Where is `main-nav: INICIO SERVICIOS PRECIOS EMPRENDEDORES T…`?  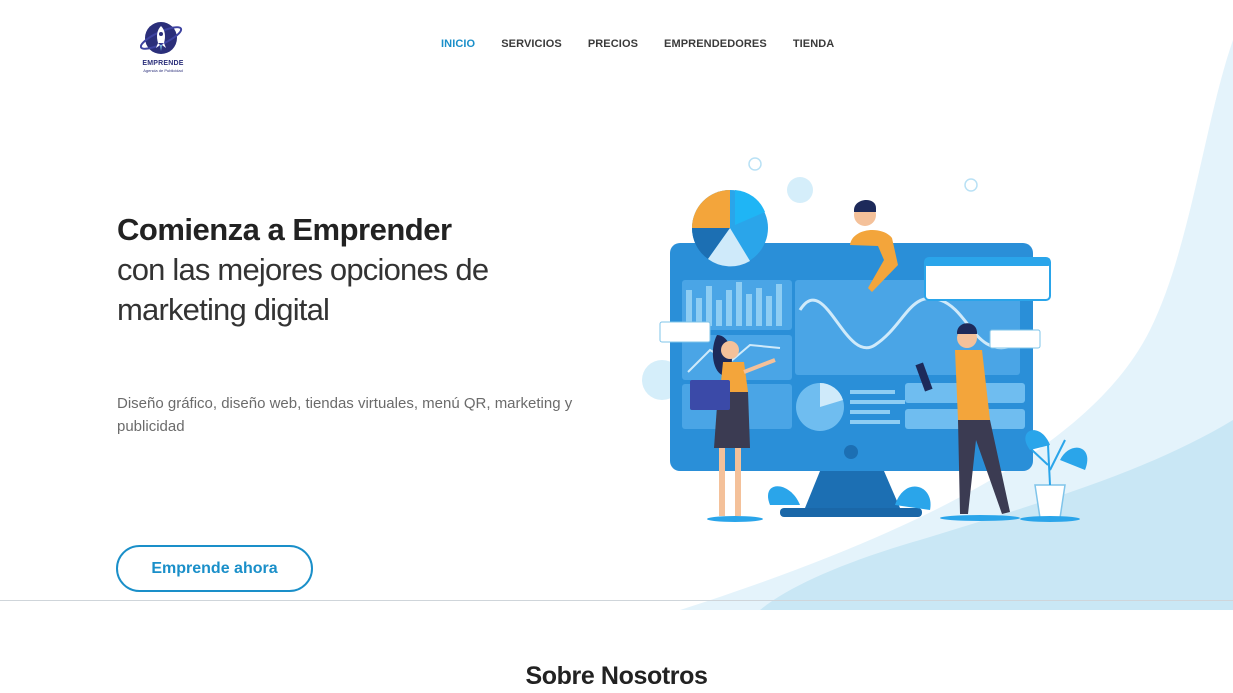 main-nav: INICIO SERVICIOS PRECIOS EMPRENDEDORES T… is located at coordinates (650, 44).